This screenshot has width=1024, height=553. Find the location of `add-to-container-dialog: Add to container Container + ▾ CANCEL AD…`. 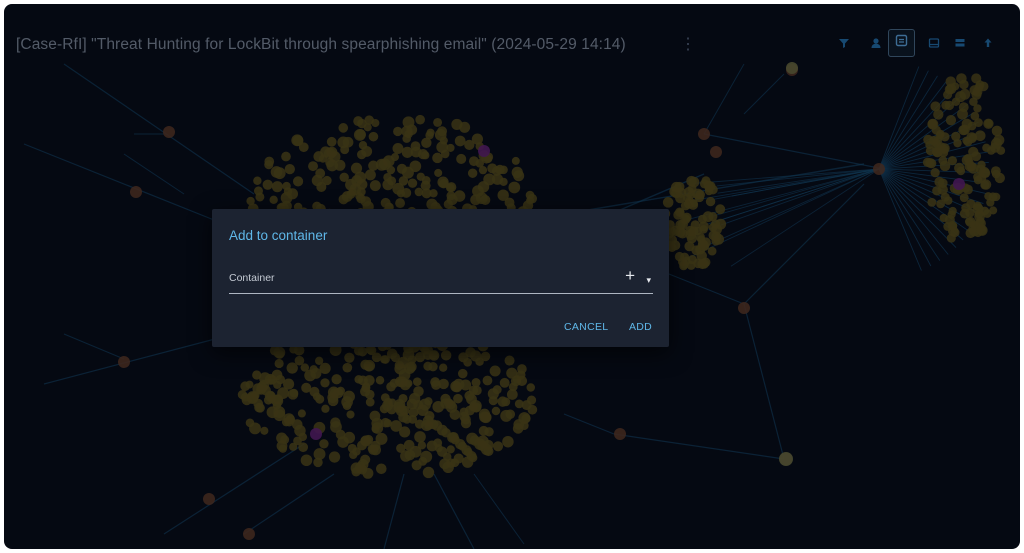

add-to-container-dialog: Add to container Container + ▾ CANCEL AD… is located at coordinates (440, 278).